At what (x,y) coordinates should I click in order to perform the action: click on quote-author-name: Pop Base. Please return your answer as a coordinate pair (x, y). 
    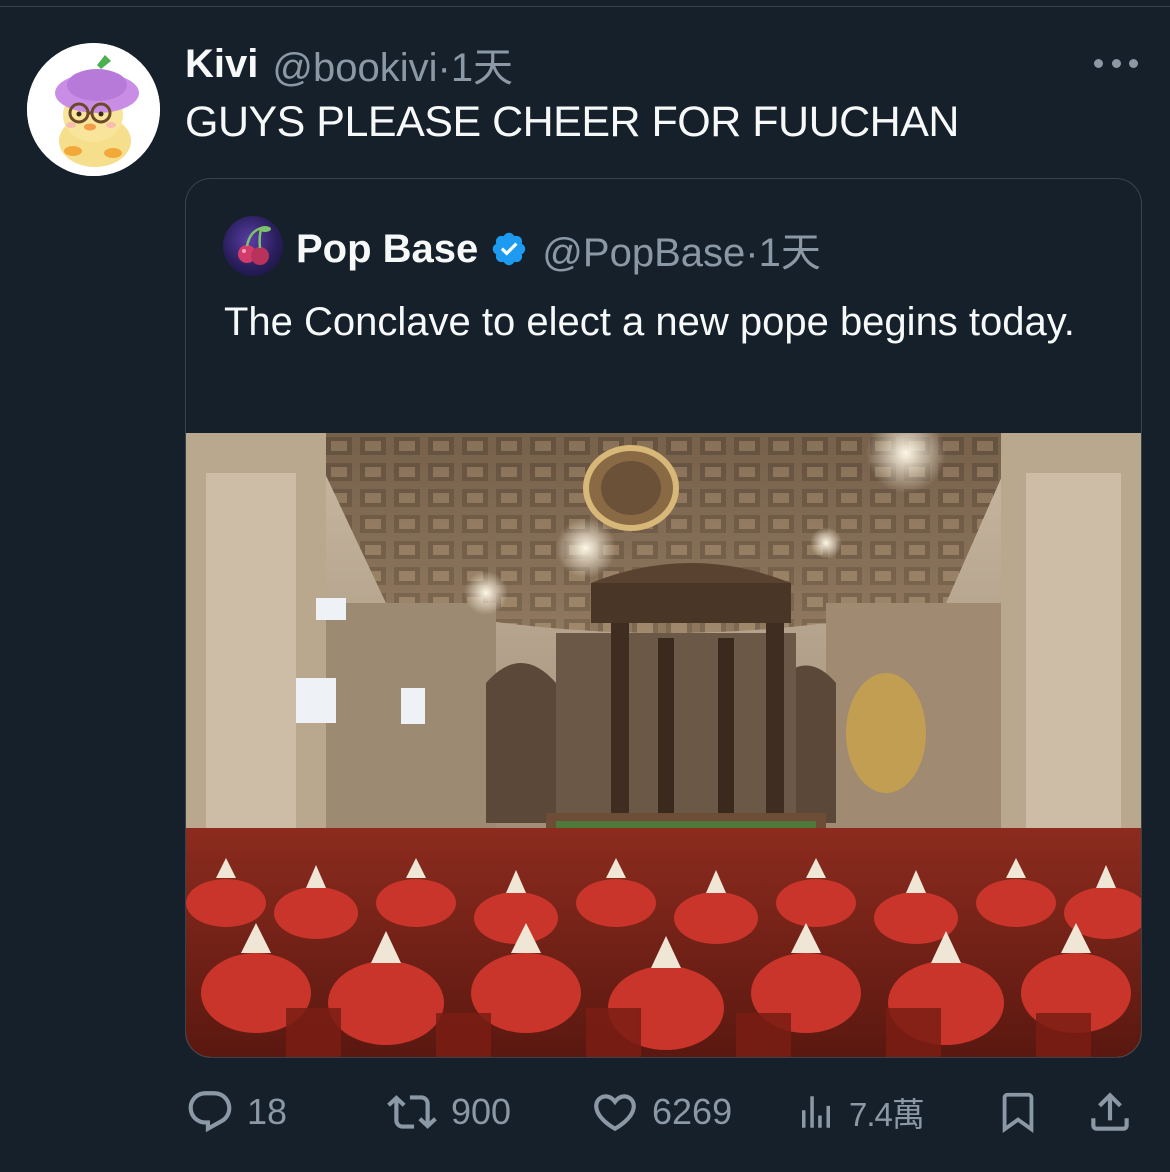
    Looking at the image, I should click on (387, 249).